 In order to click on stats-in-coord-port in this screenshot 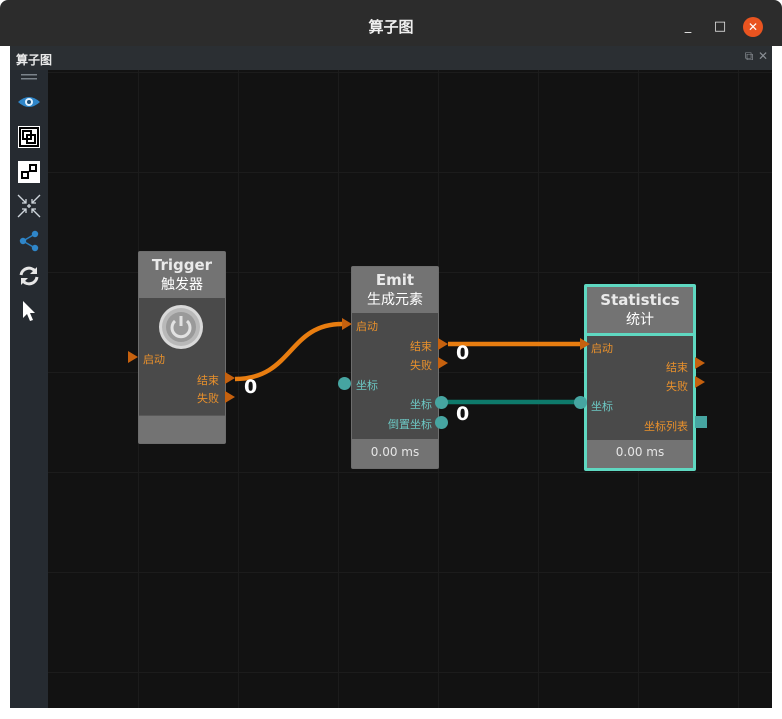, I will do `click(580, 402)`.